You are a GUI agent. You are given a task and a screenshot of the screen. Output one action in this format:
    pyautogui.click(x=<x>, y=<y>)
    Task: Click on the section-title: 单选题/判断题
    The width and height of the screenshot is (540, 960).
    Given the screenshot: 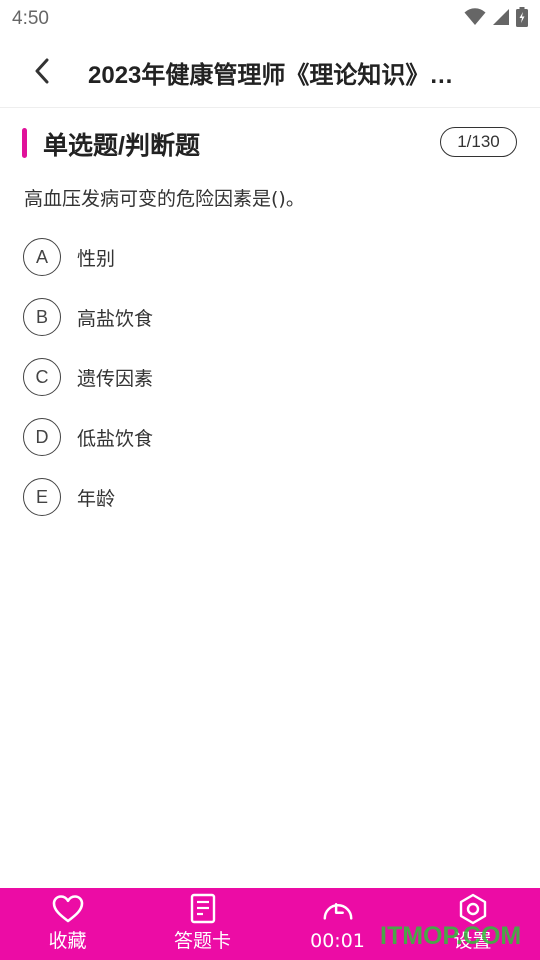 What is the action you would take?
    pyautogui.click(x=121, y=146)
    